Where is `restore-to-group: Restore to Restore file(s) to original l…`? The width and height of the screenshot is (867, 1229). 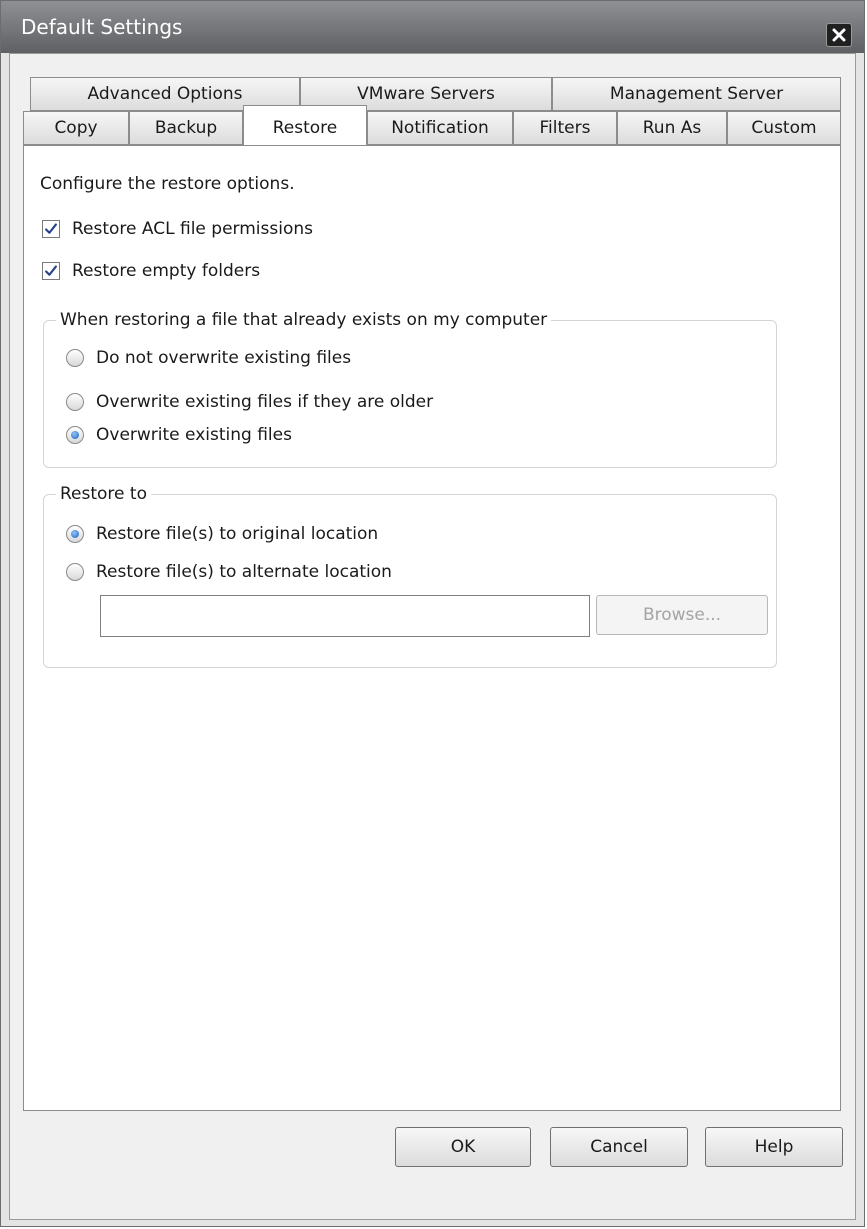 restore-to-group: Restore to Restore file(s) to original l… is located at coordinates (410, 575).